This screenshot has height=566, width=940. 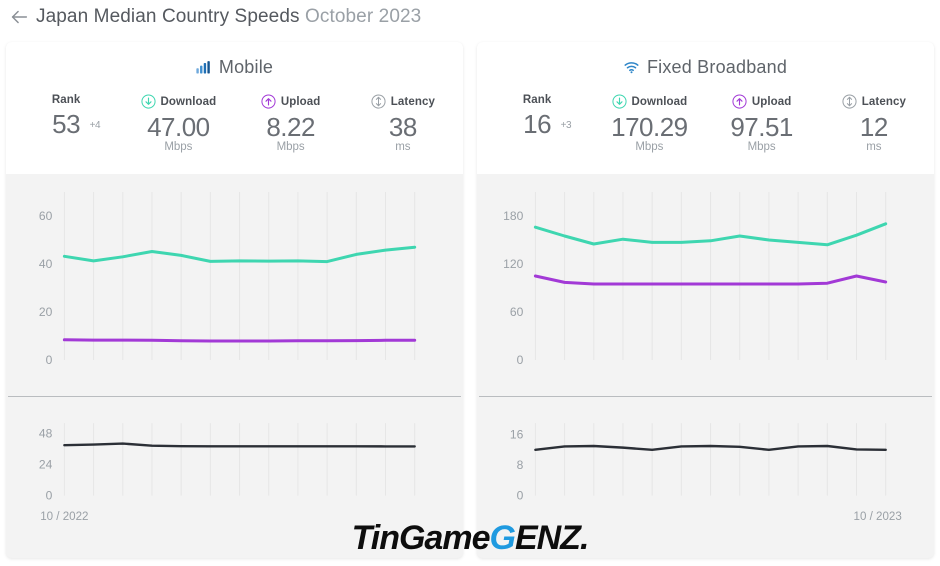 I want to click on panel-title-fixed-broadband: Fixed Broadband, so click(x=705, y=67).